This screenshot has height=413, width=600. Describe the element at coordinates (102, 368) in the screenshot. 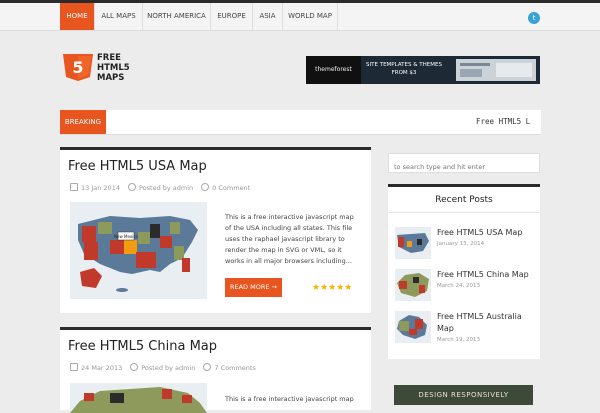

I see `post-date: 24 Mar 2013` at that location.